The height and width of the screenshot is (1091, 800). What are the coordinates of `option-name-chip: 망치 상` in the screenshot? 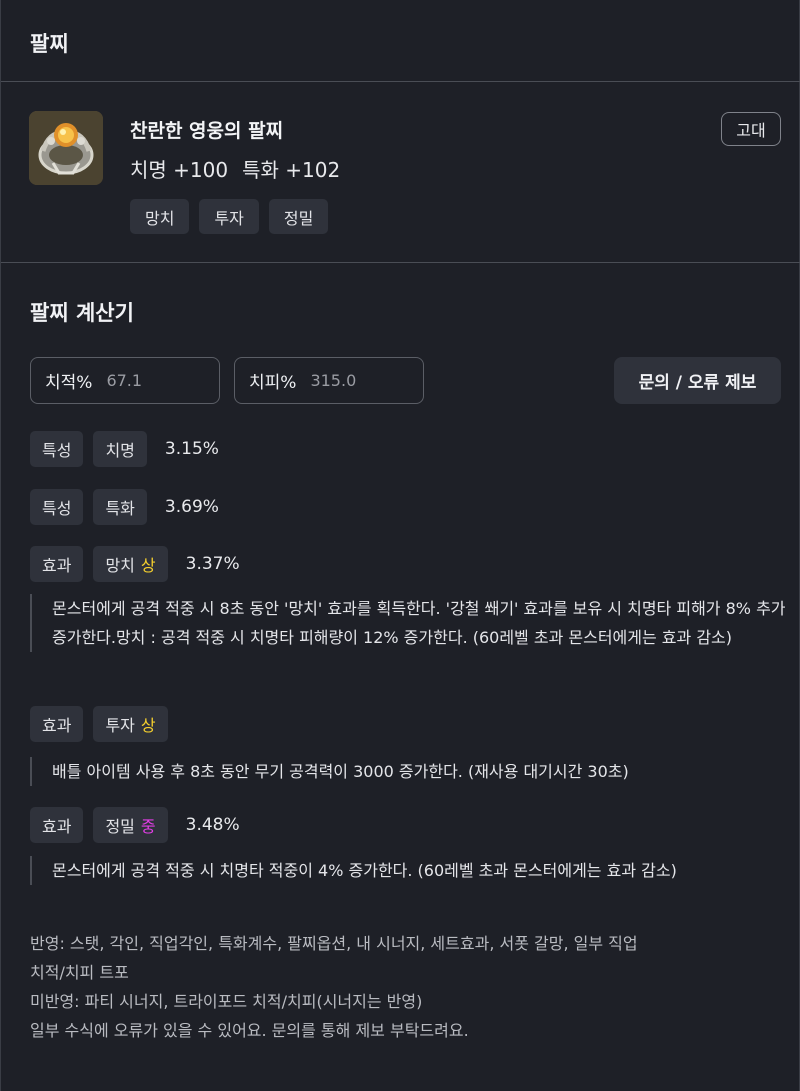 It's located at (130, 564).